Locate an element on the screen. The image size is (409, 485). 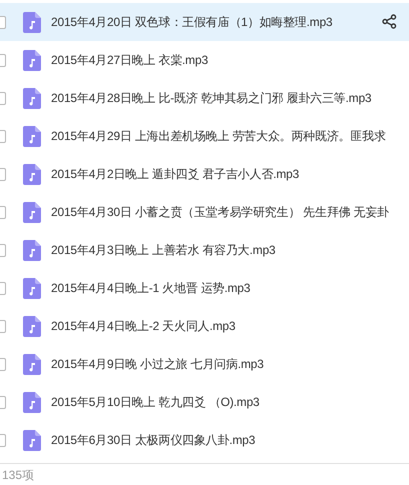
file-name: 2015年5月10日晚上 乾九四爻 （O).mp3 is located at coordinates (155, 402).